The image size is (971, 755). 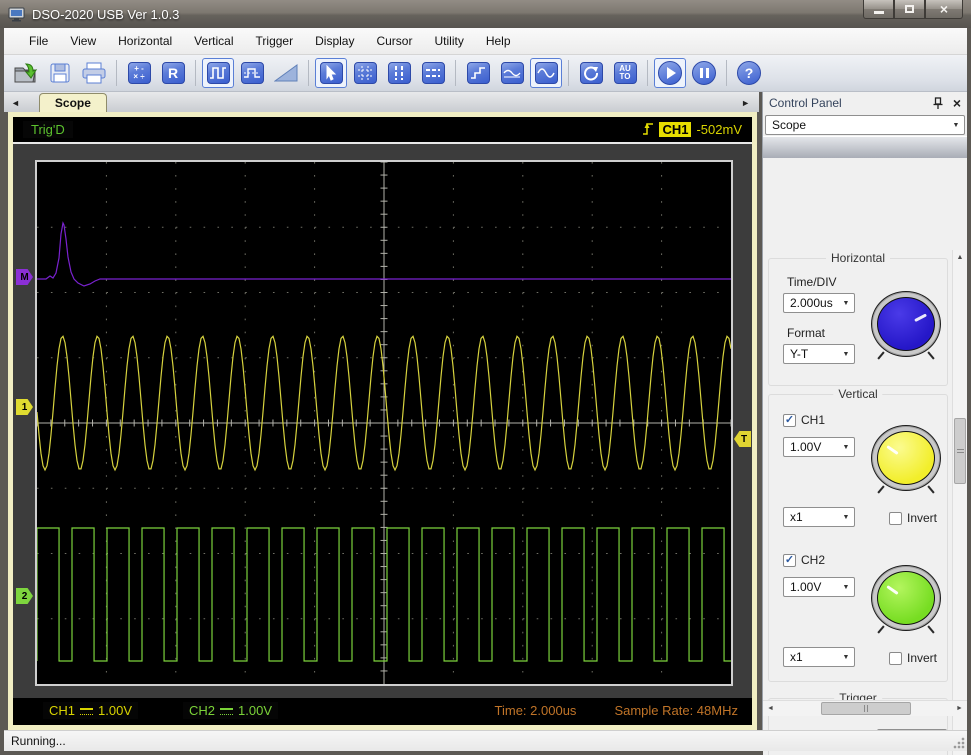 I want to click on control-panel-close-icon: ×, so click(x=957, y=103).